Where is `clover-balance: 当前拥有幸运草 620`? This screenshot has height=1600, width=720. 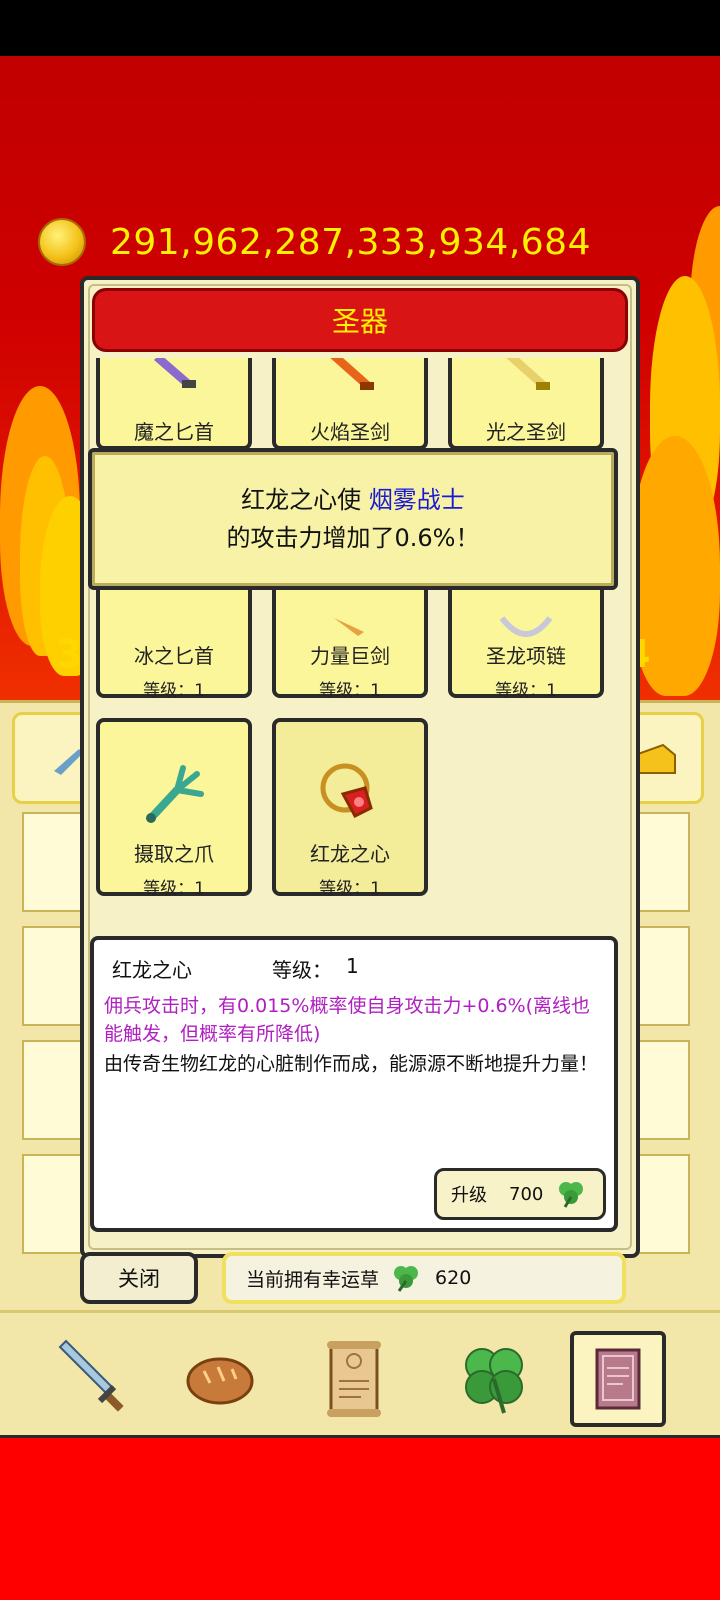
clover-balance: 当前拥有幸运草 620 is located at coordinates (424, 1278).